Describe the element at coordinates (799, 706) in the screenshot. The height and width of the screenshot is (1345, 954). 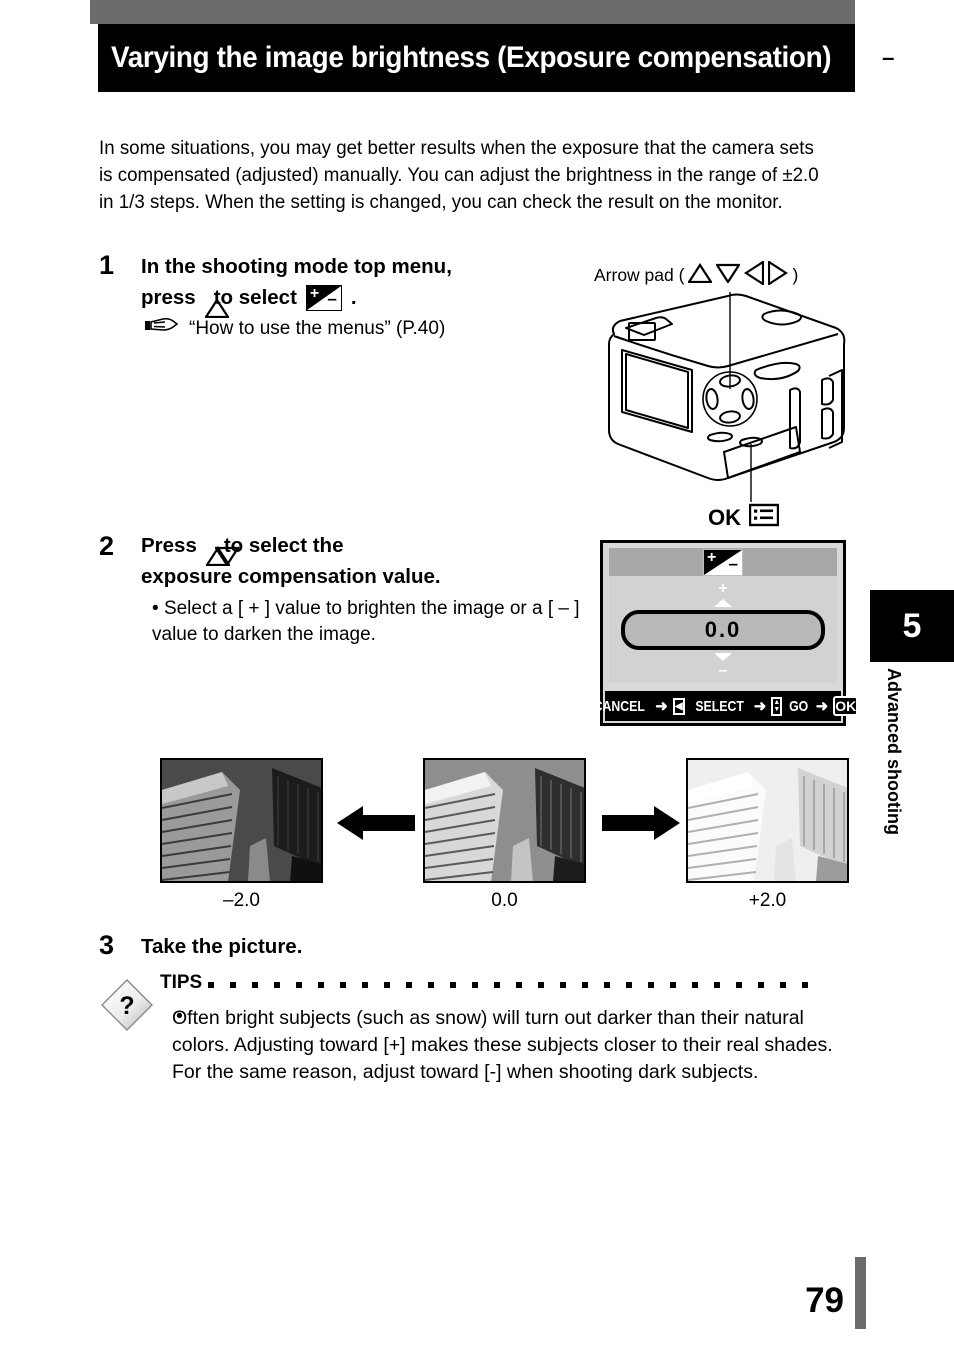
I see `go-label: GO` at that location.